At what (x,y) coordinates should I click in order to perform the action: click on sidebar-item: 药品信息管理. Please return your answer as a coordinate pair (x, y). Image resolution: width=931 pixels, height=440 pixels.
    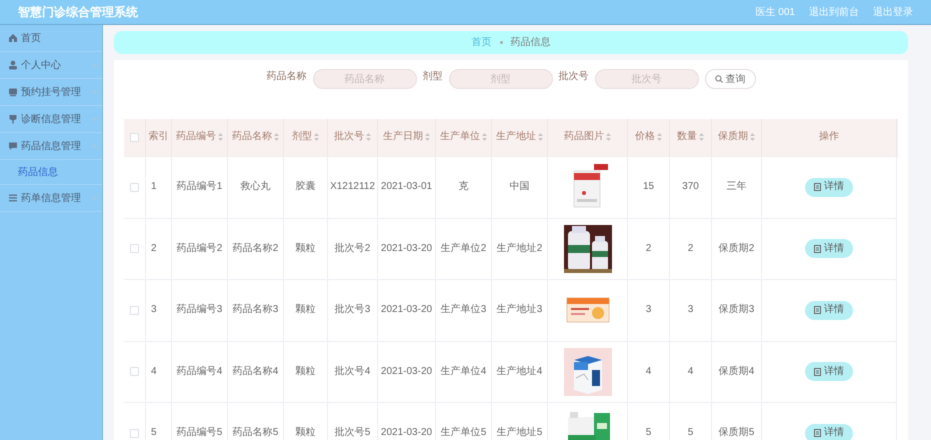
    Looking at the image, I should click on (51, 146).